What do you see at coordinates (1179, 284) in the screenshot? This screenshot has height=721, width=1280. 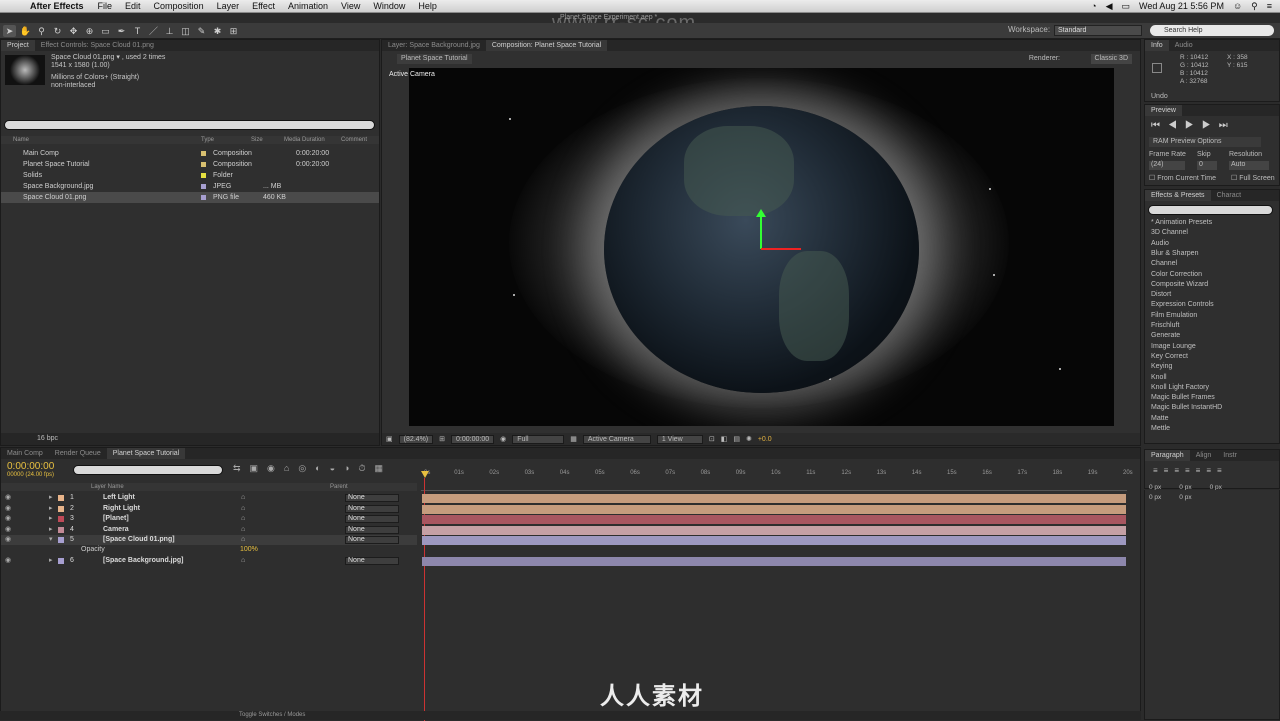 I see `effects-category: Composite Wizard` at bounding box center [1179, 284].